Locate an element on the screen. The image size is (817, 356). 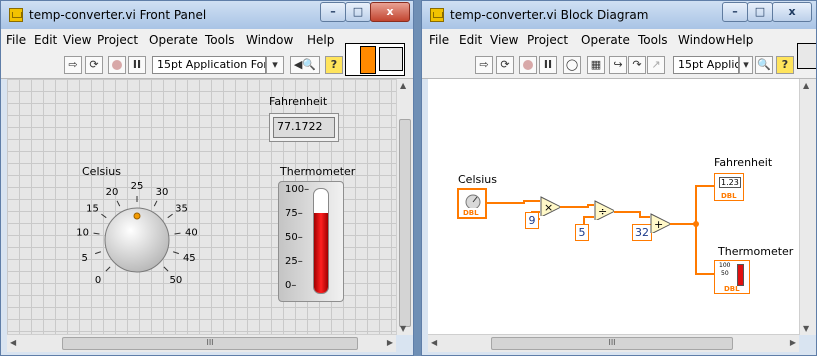
wire-add-to-fahrenheit is located at coordinates (692, 205).